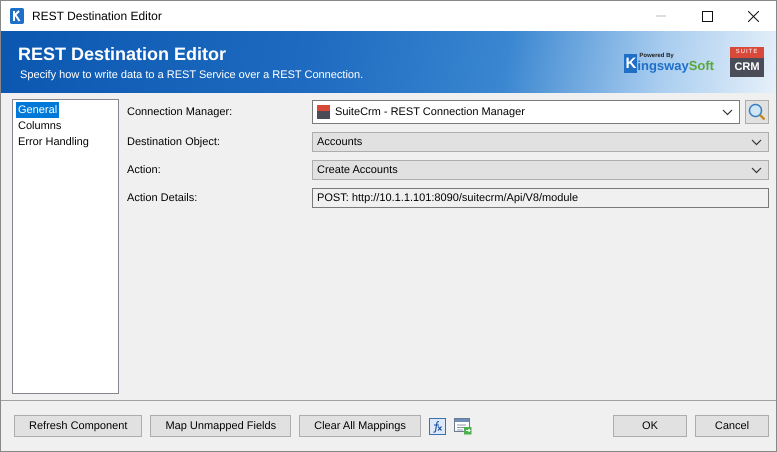 This screenshot has height=452, width=777. What do you see at coordinates (40, 126) in the screenshot?
I see `nav-item: Columns` at bounding box center [40, 126].